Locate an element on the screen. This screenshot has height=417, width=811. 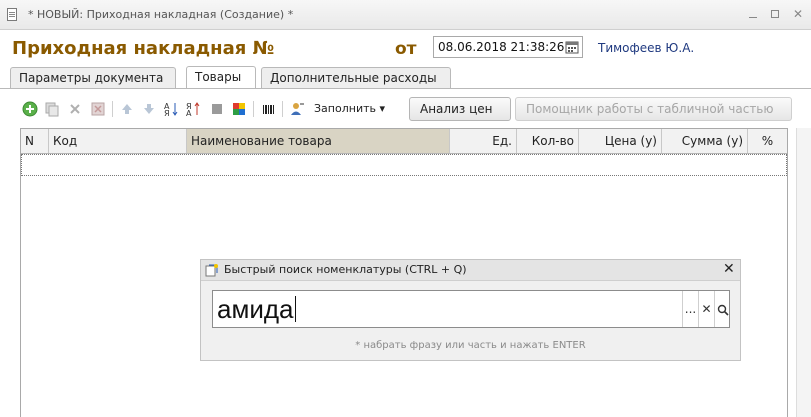
tab-goods: Товары is located at coordinates (221, 77).